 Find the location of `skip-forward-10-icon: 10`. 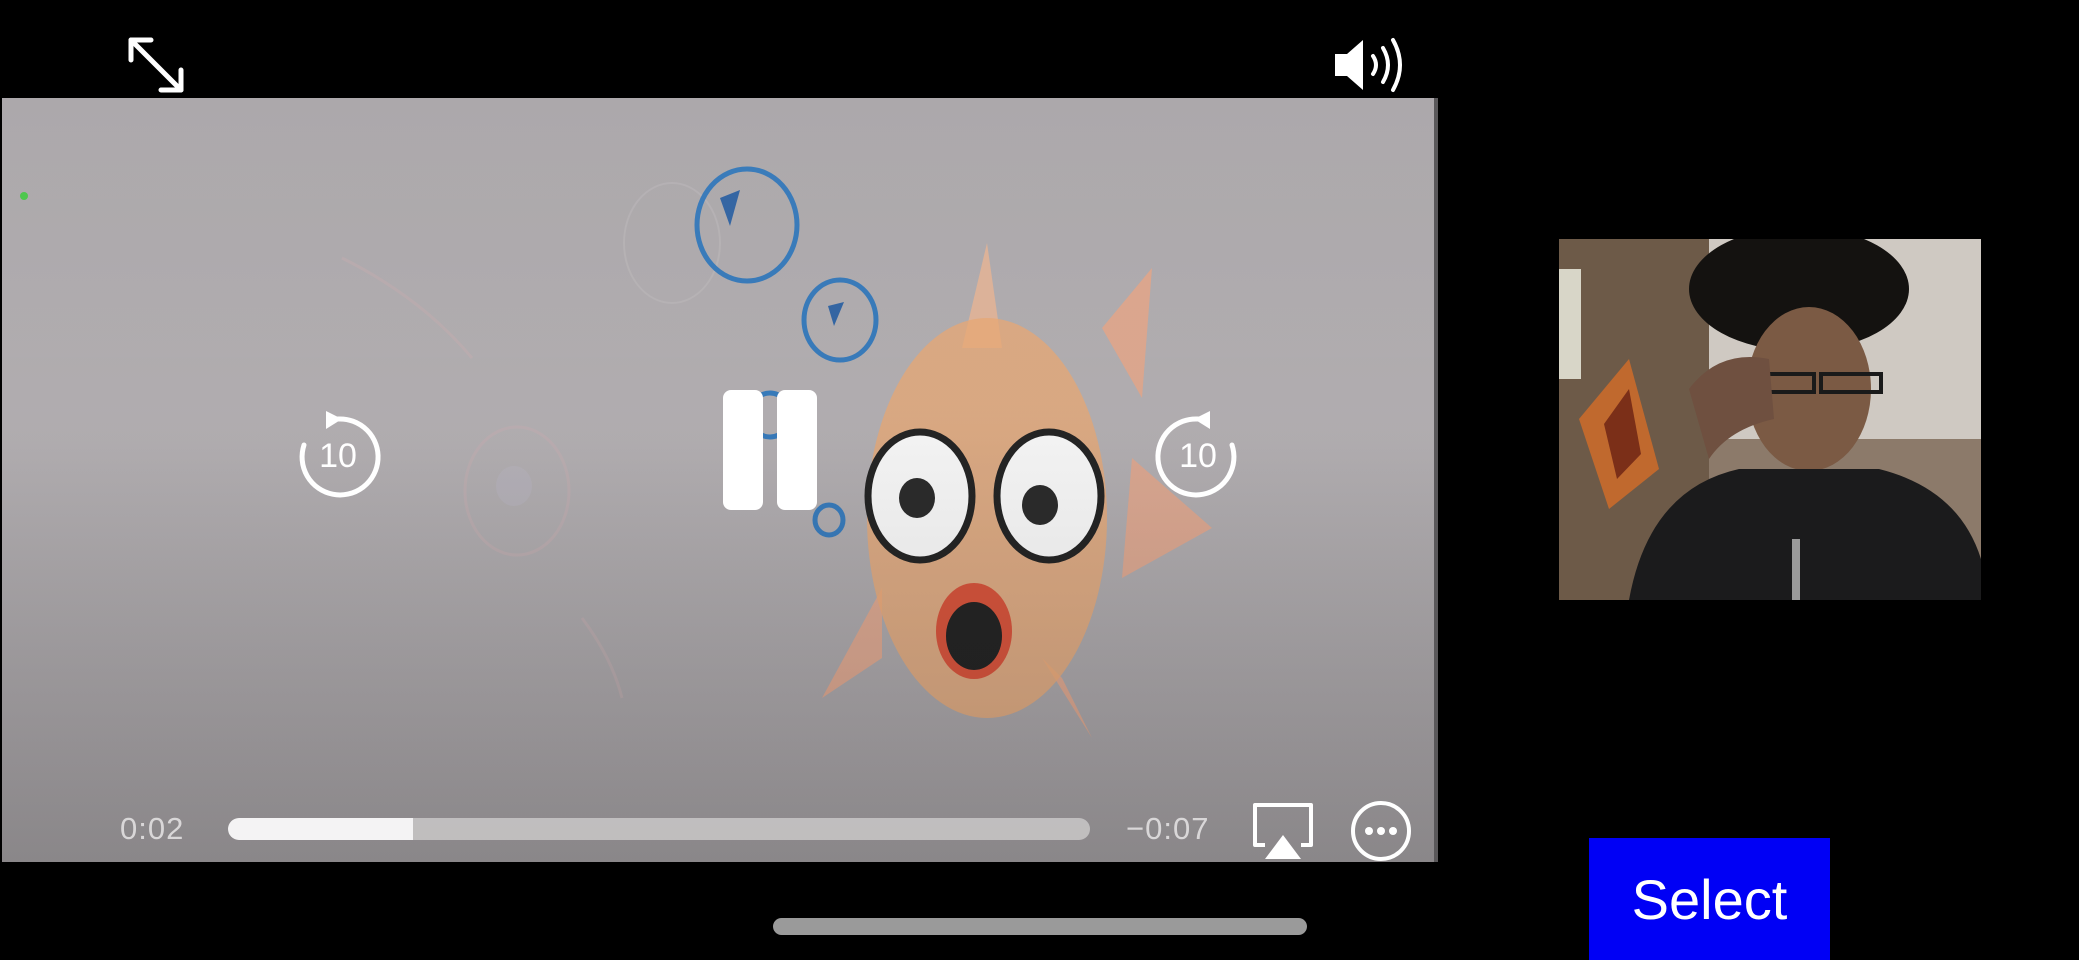

skip-forward-10-icon: 10 is located at coordinates (1196, 454).